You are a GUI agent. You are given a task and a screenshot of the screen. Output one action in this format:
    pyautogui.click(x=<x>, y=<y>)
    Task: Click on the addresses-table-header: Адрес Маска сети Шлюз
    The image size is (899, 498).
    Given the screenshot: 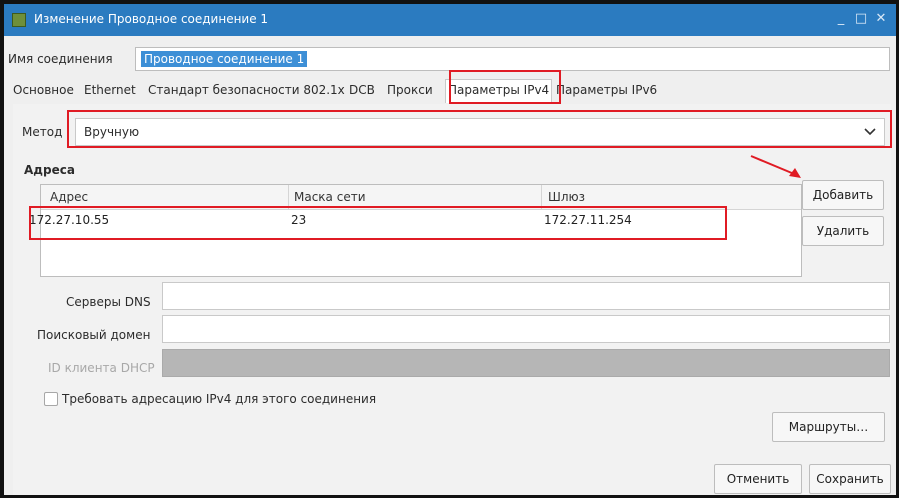 What is the action you would take?
    pyautogui.click(x=421, y=197)
    